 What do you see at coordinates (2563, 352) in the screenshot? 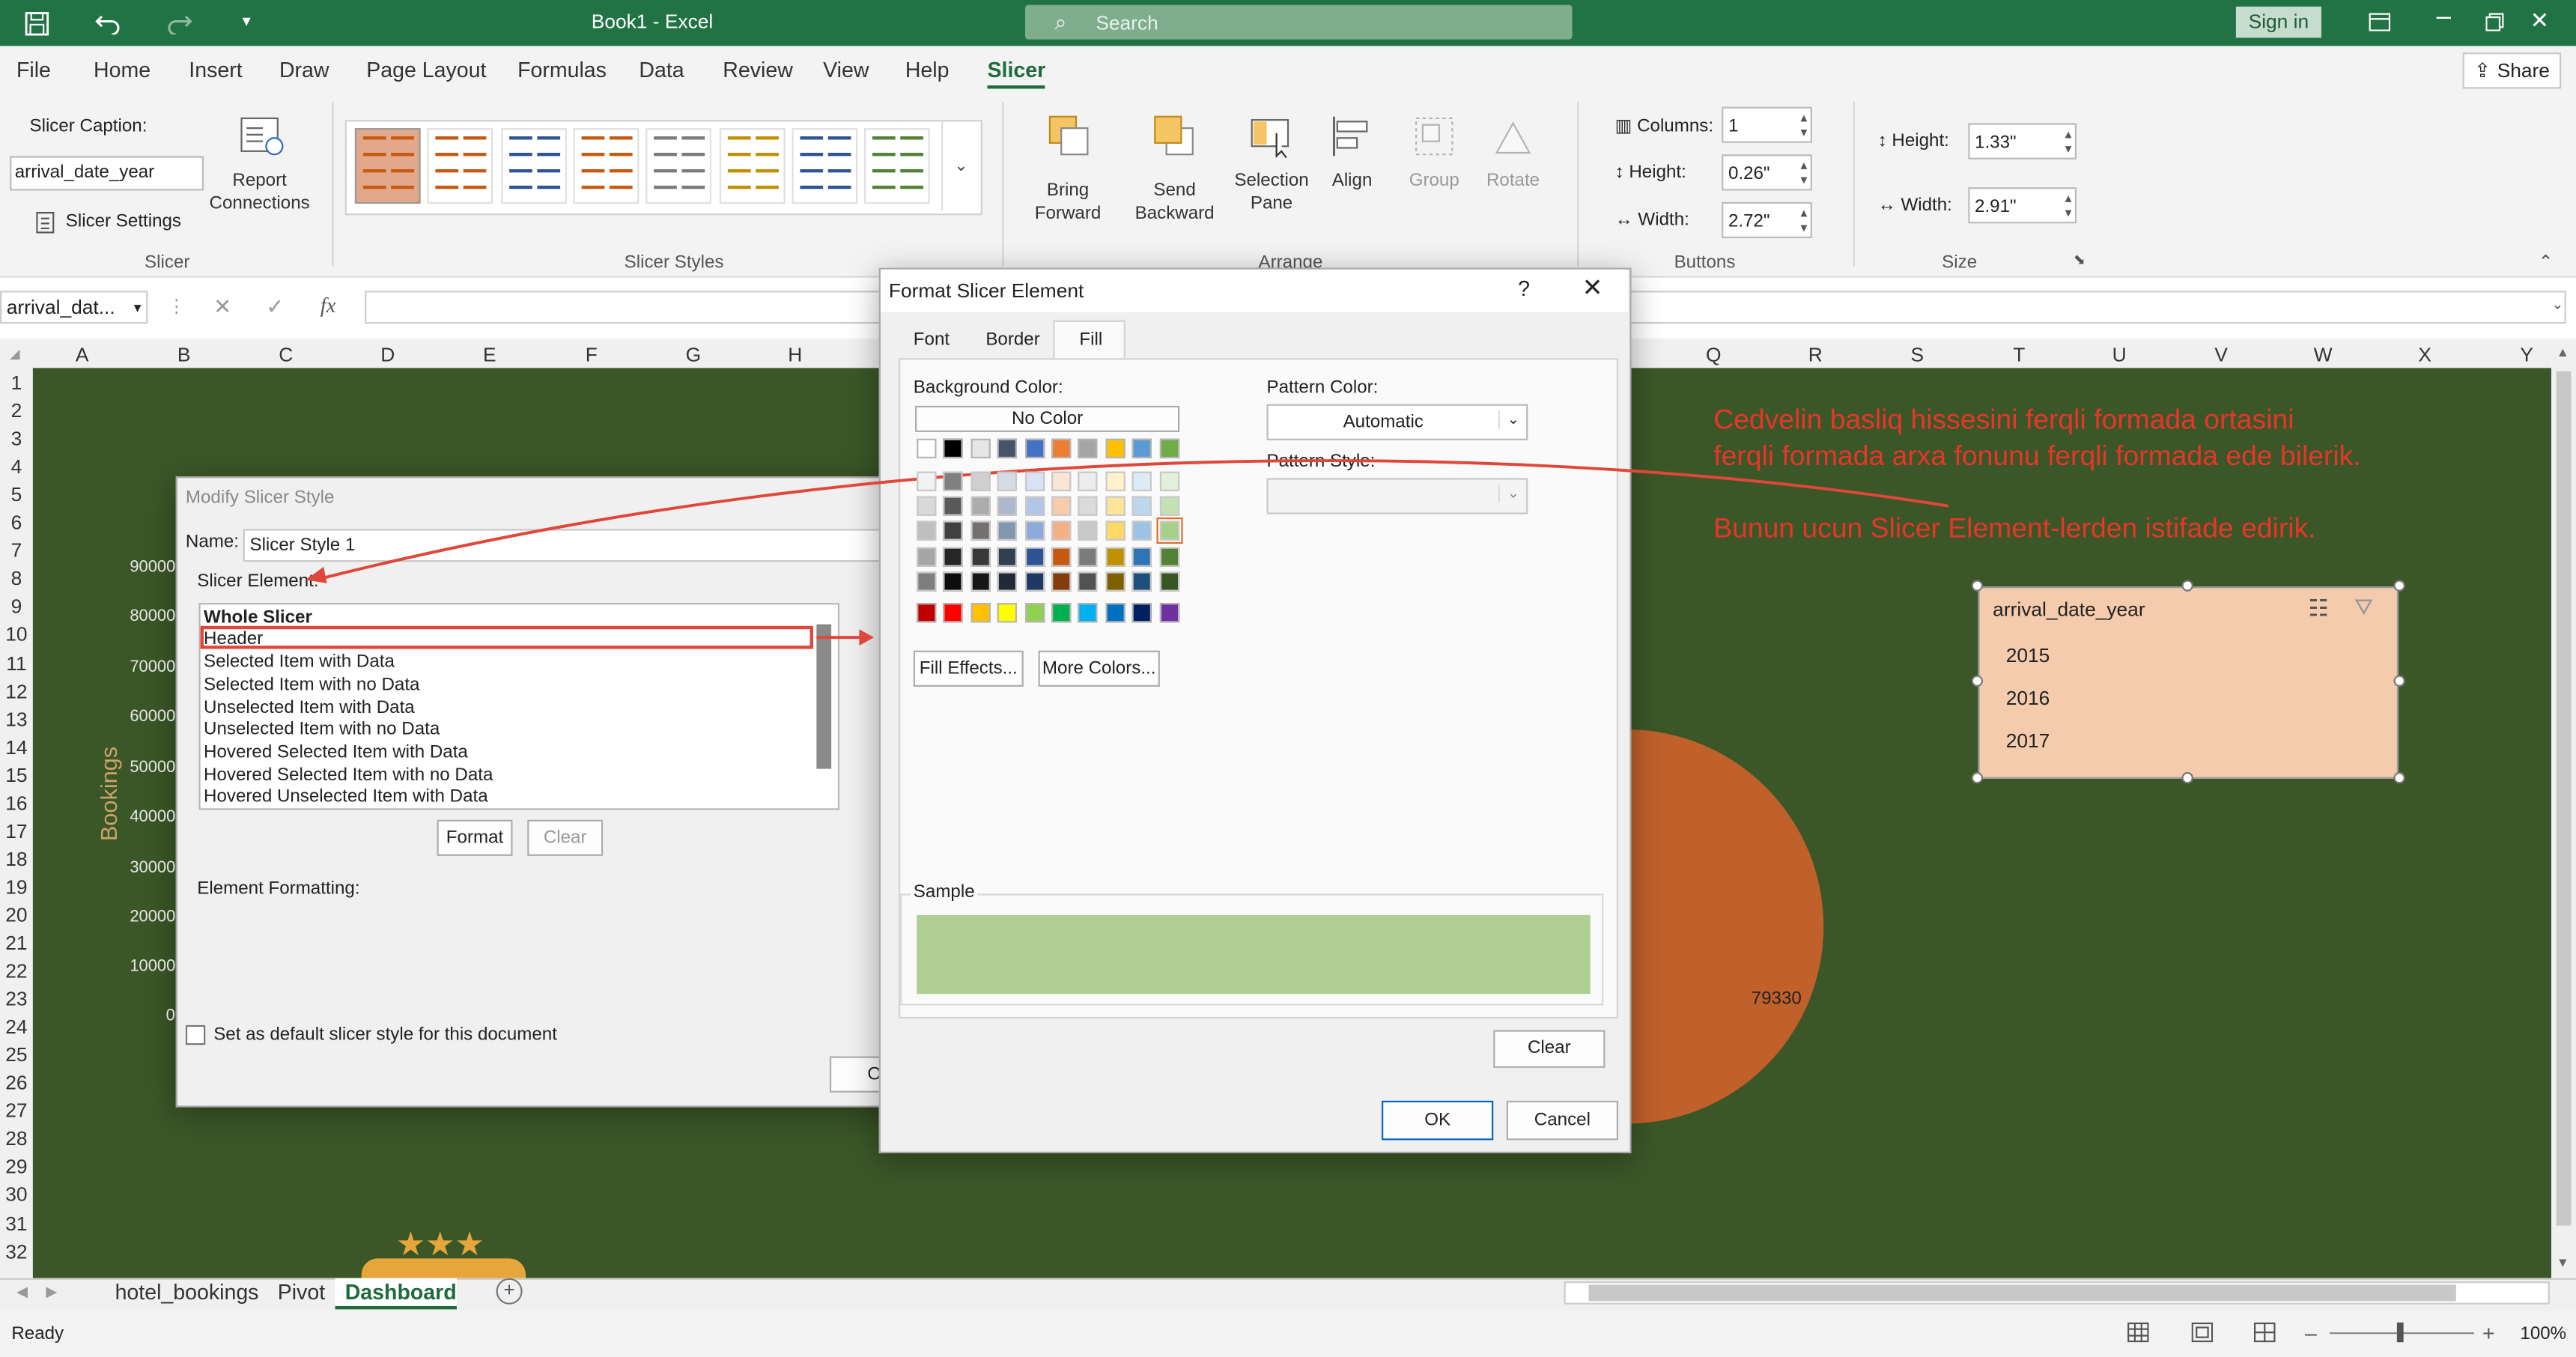
I see `scroll-up-icon: ▲` at bounding box center [2563, 352].